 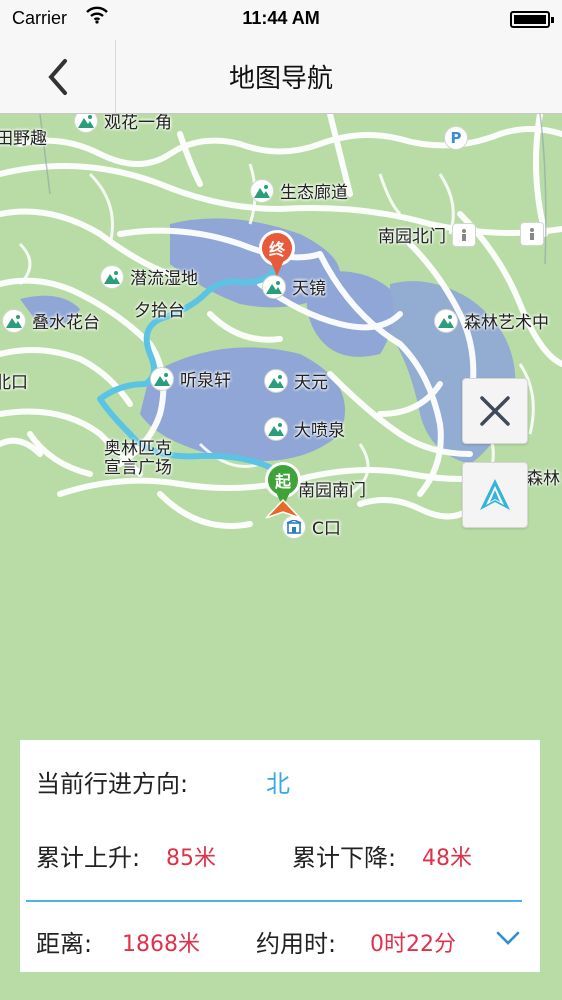 I want to click on poi-ecology-corridor: 生态廊道, so click(x=299, y=190).